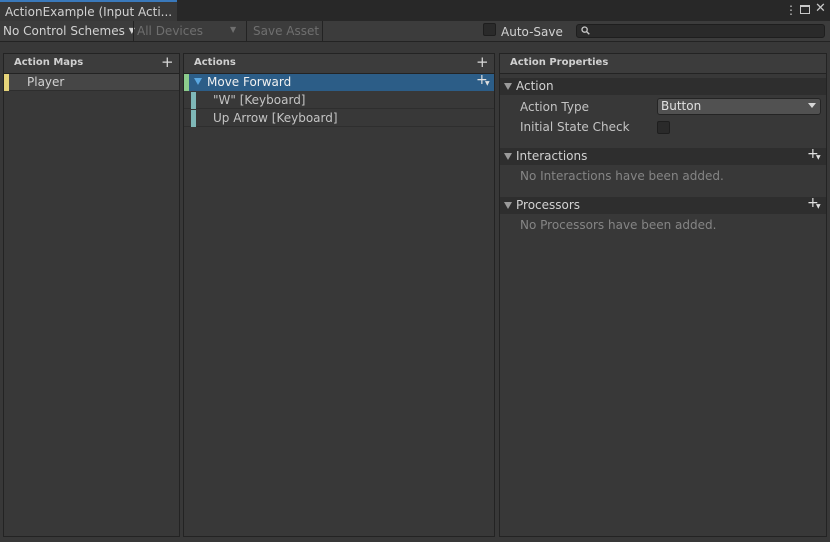  I want to click on binding-item: "W" [Keyboard], so click(339, 100).